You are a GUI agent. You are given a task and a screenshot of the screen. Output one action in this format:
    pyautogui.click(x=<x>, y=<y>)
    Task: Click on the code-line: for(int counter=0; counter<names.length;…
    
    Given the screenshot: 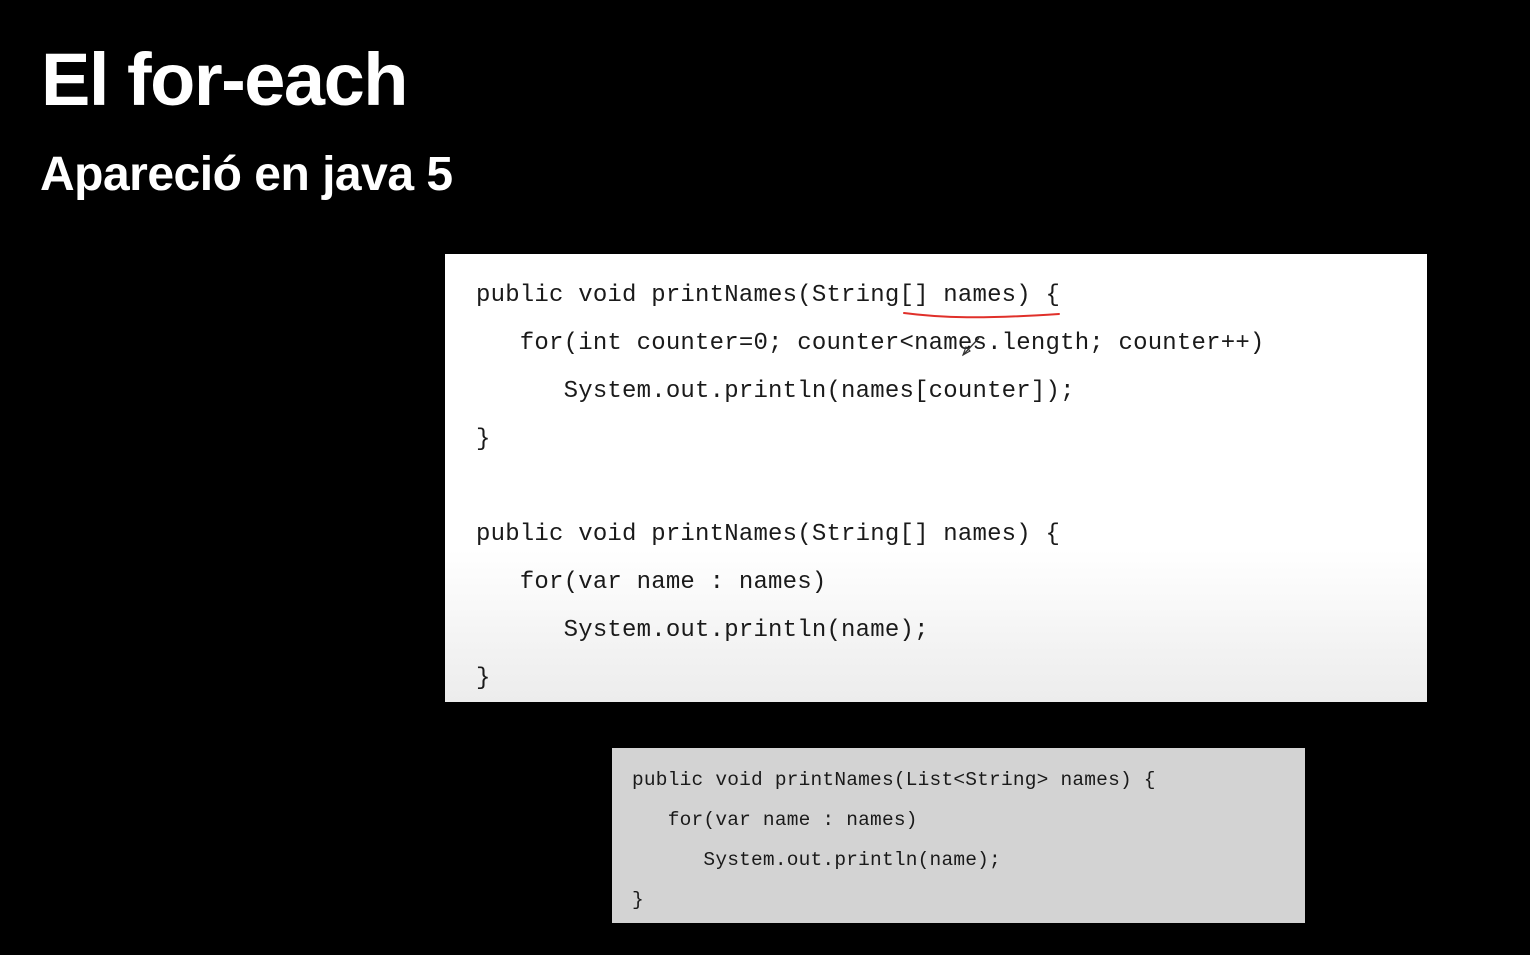 What is the action you would take?
    pyautogui.click(x=870, y=343)
    